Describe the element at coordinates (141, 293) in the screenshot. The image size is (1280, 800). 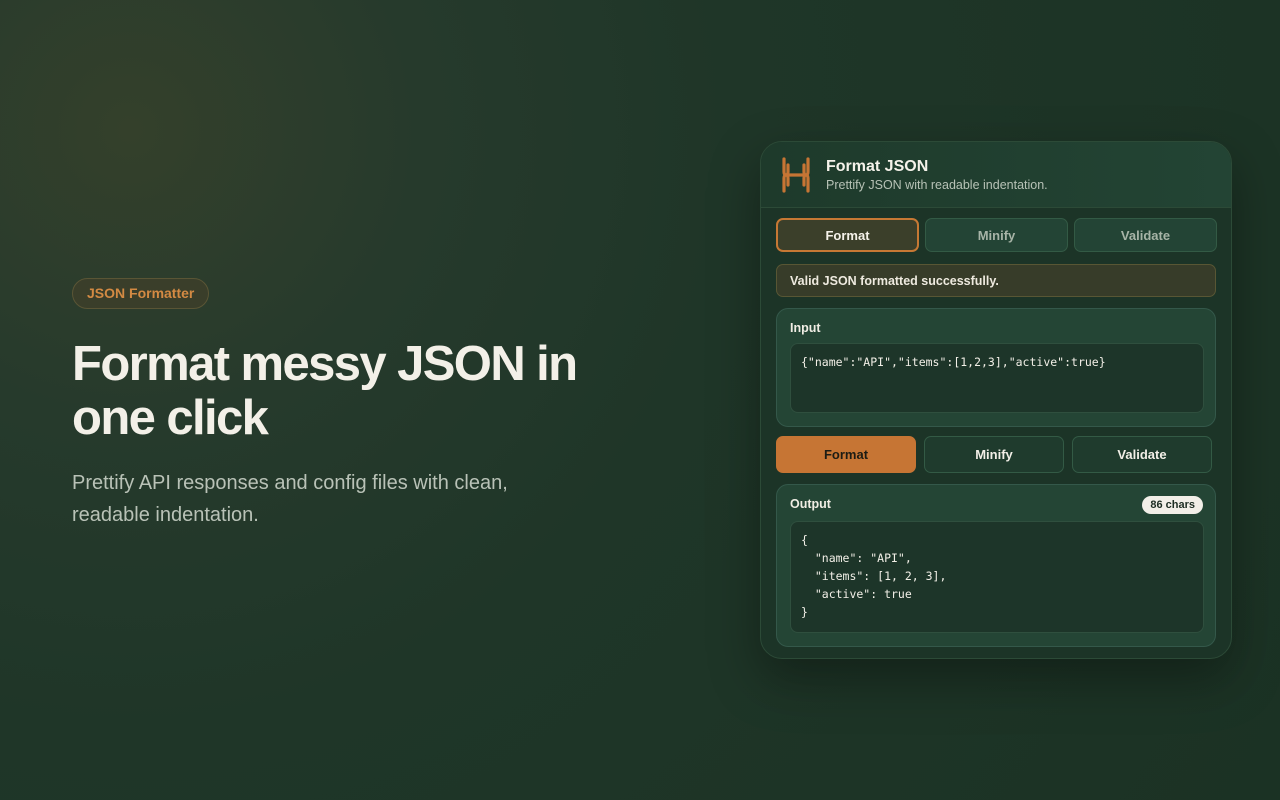
I see `category-badge: JSON Formatter` at that location.